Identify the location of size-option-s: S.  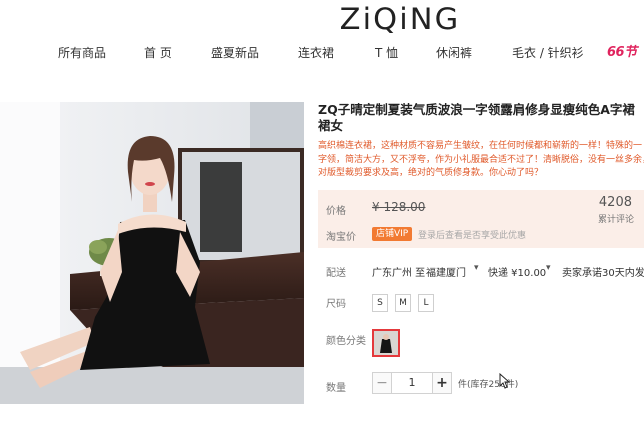
(380, 303).